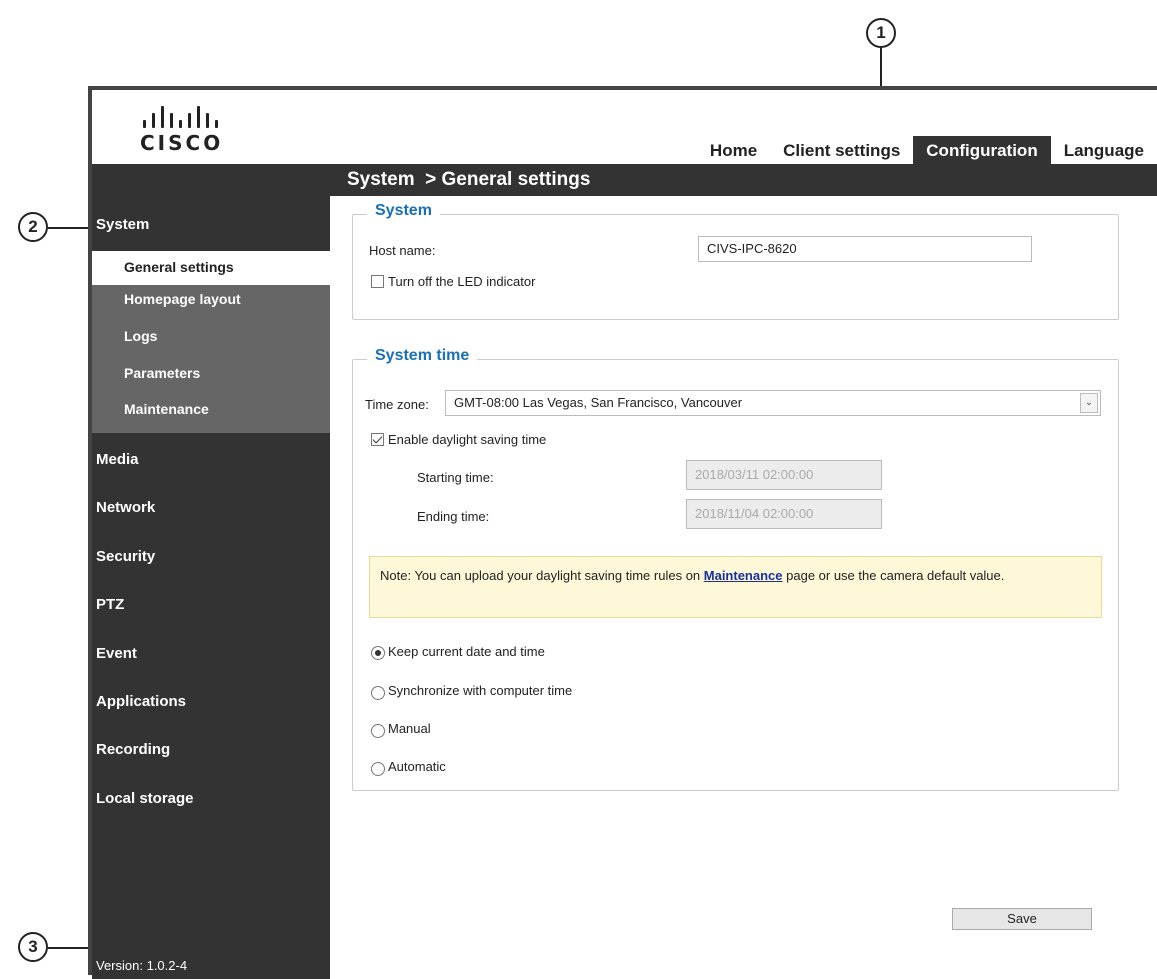 The image size is (1157, 979). I want to click on sidebar-item-parameters: Parameters, so click(211, 373).